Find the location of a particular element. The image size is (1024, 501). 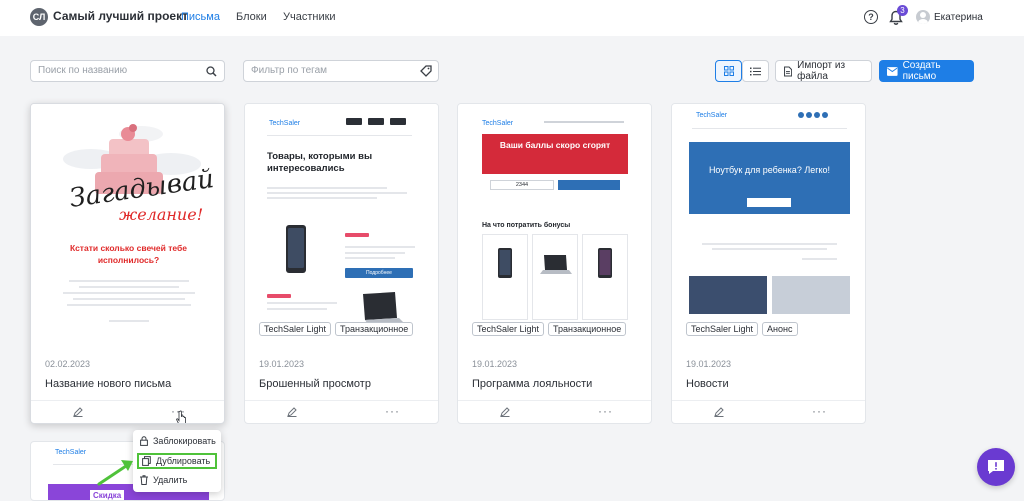

search-field is located at coordinates (127, 71).